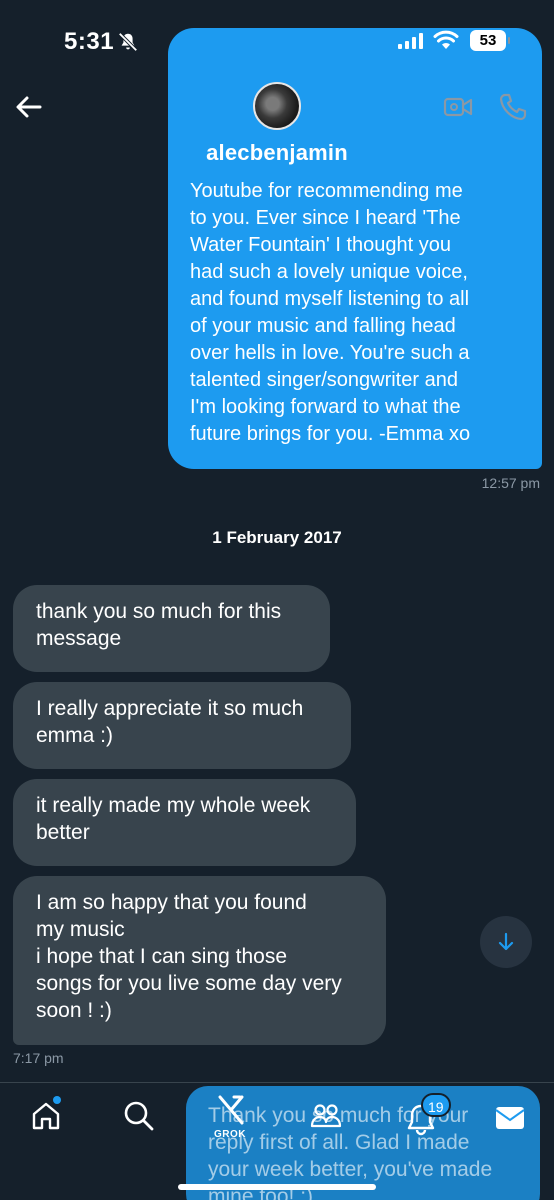 The width and height of the screenshot is (554, 1200). I want to click on sent-message-line: future brings for you. -Emma xo, so click(330, 434).